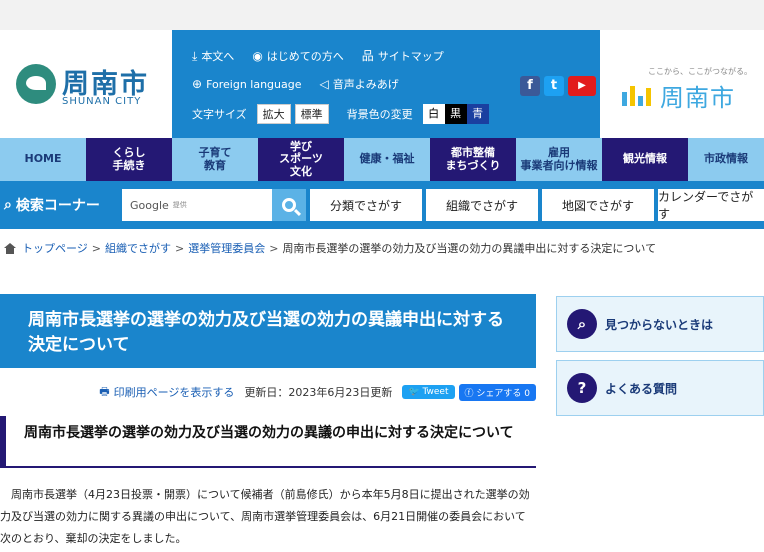 This screenshot has width=764, height=552. I want to click on globe-icon: ⊕, so click(197, 84).